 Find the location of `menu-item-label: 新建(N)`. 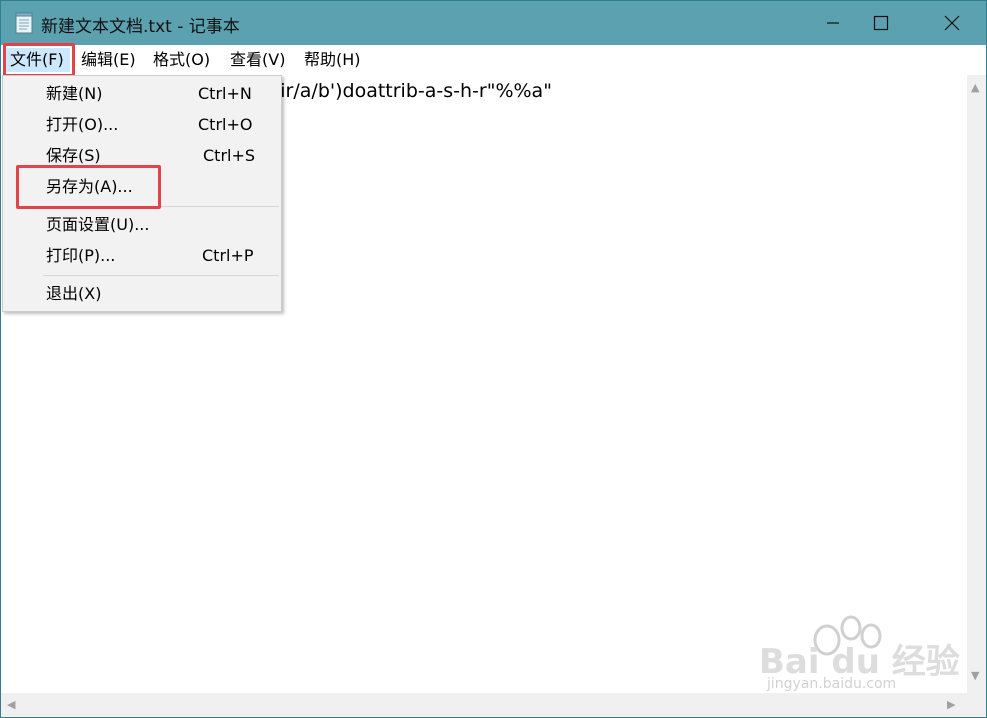

menu-item-label: 新建(N) is located at coordinates (74, 93).